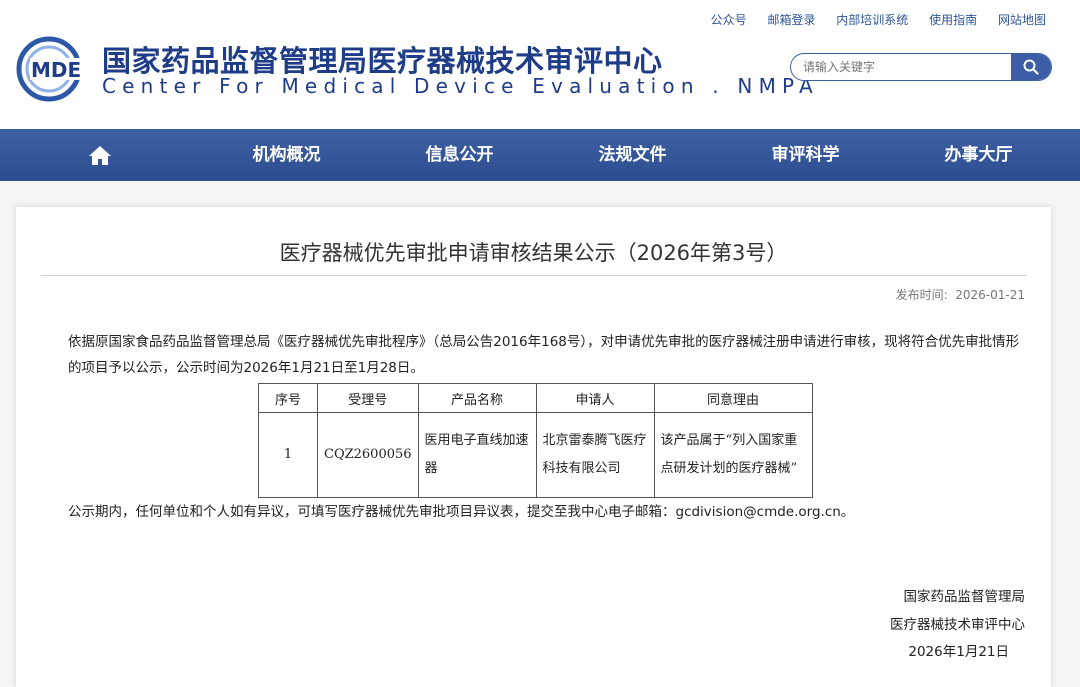 The image size is (1080, 687). What do you see at coordinates (595, 398) in the screenshot?
I see `col-header-applicant: 申请人` at bounding box center [595, 398].